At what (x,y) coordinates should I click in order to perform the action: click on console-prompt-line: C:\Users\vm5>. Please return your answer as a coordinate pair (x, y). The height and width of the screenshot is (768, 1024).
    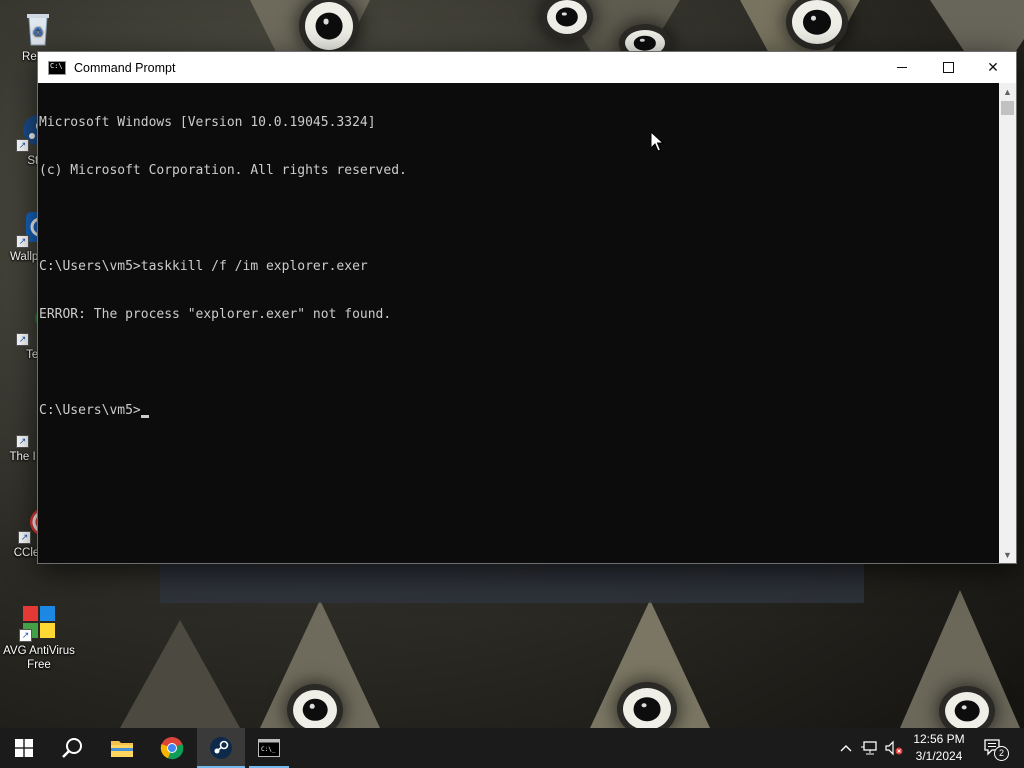
    Looking at the image, I should click on (519, 411).